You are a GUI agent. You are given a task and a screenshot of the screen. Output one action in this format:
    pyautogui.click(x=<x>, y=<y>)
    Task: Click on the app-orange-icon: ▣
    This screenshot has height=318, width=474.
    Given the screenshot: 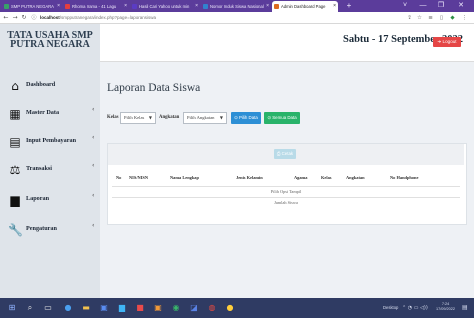 What is the action you would take?
    pyautogui.click(x=158, y=308)
    